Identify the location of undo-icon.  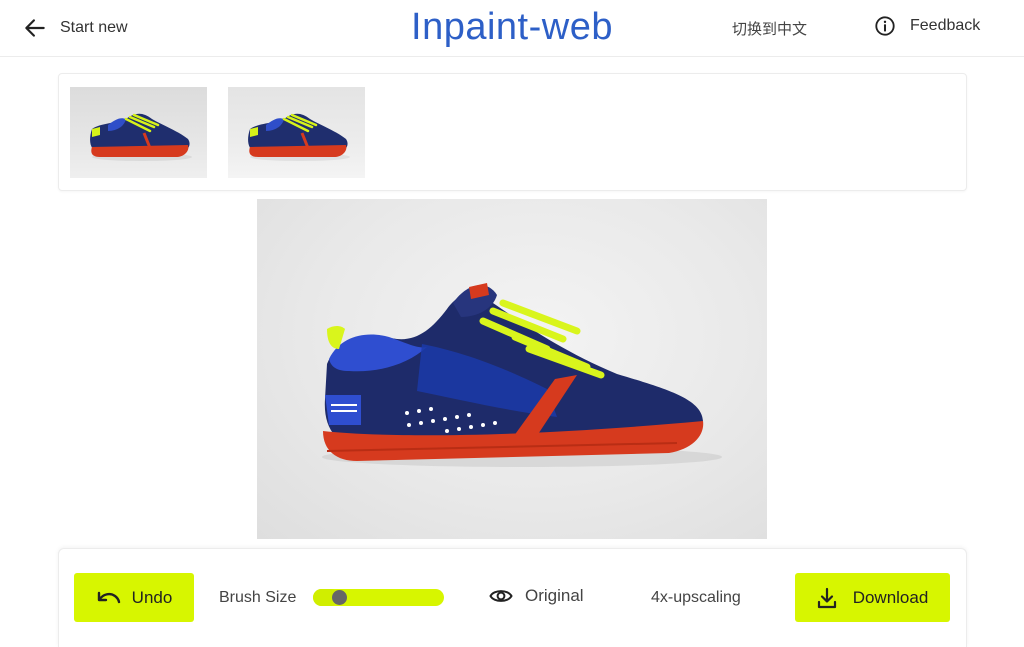
(108, 597).